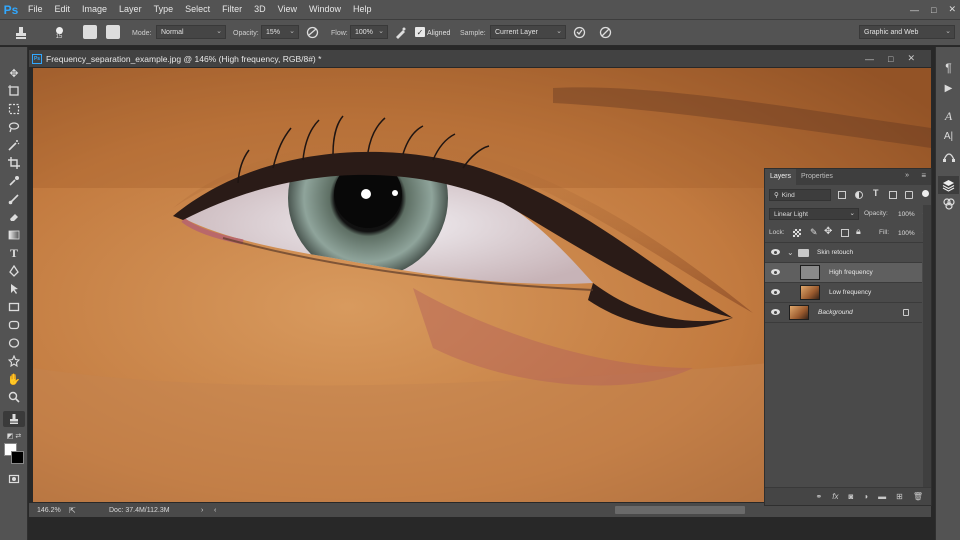  What do you see at coordinates (893, 195) in the screenshot?
I see `filter-shape-icon` at bounding box center [893, 195].